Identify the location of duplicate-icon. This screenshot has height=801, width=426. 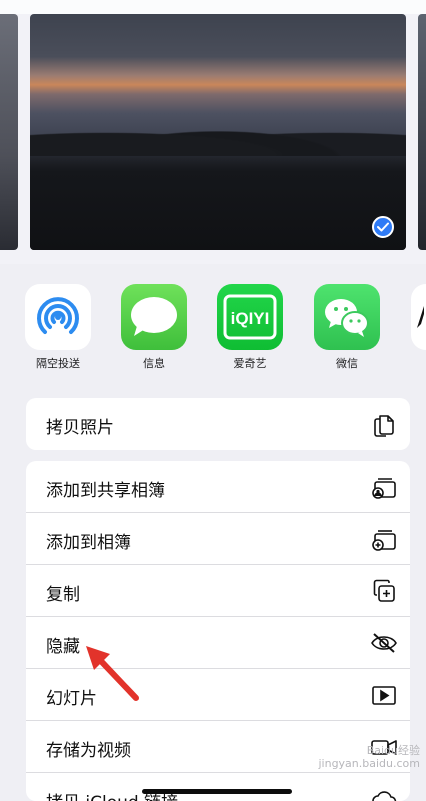
(384, 591).